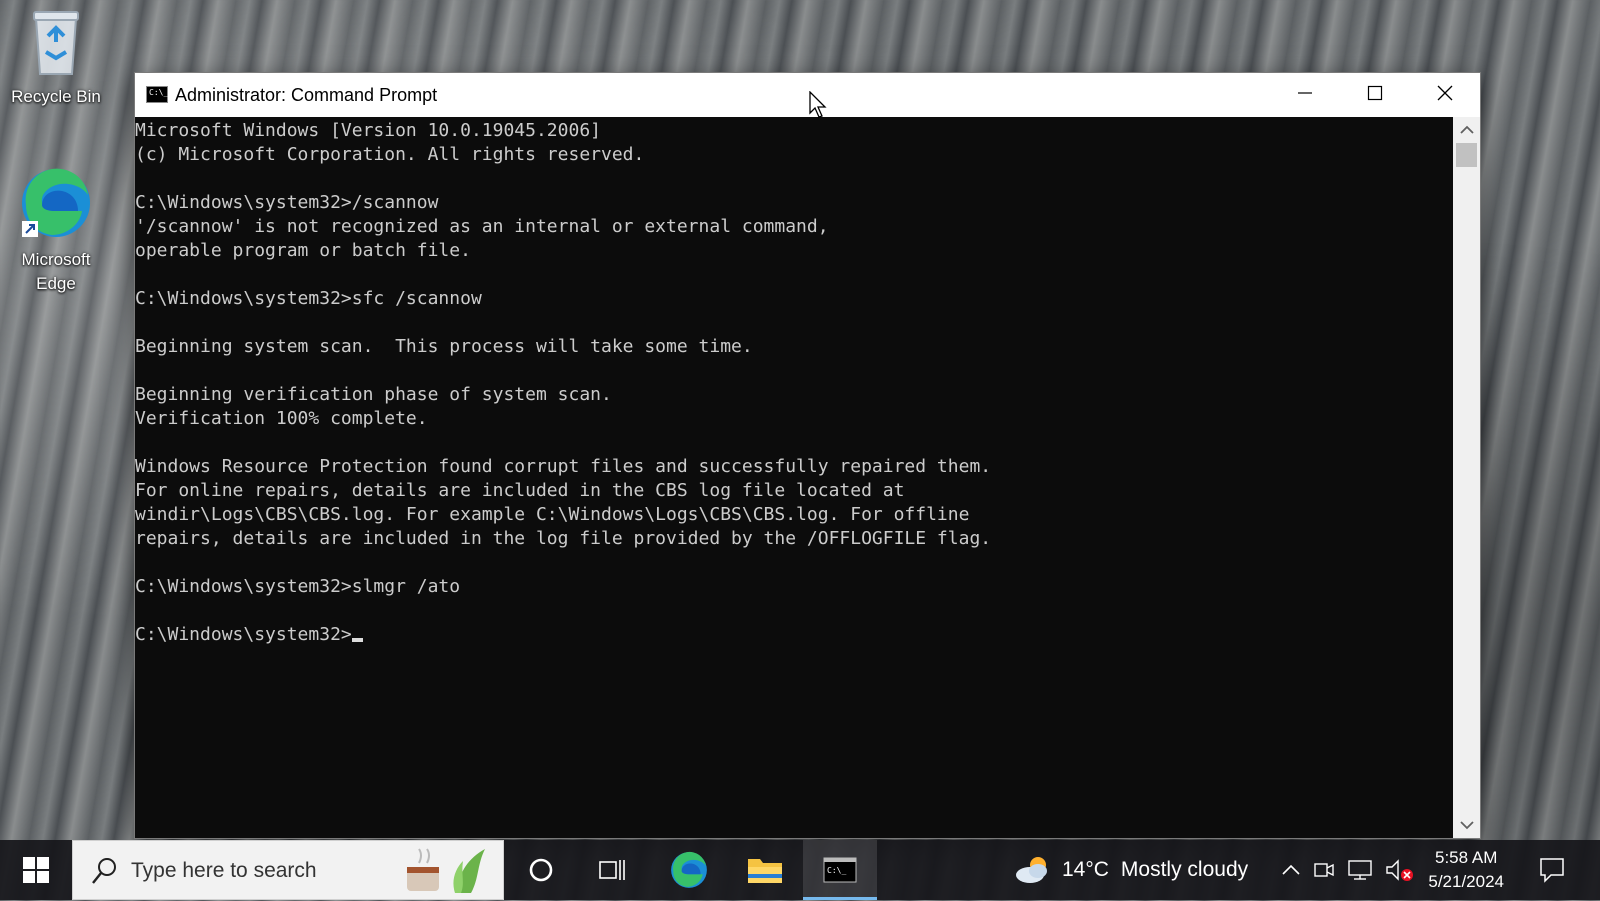 The image size is (1600, 901). I want to click on action-center-button, so click(1552, 870).